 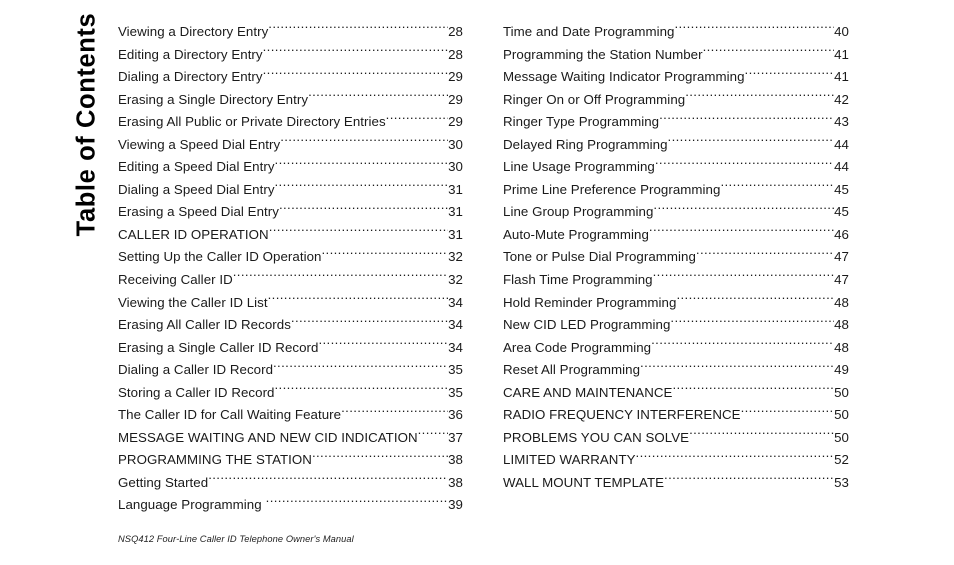 I want to click on toc-entry-page-number: 52, so click(x=841, y=460).